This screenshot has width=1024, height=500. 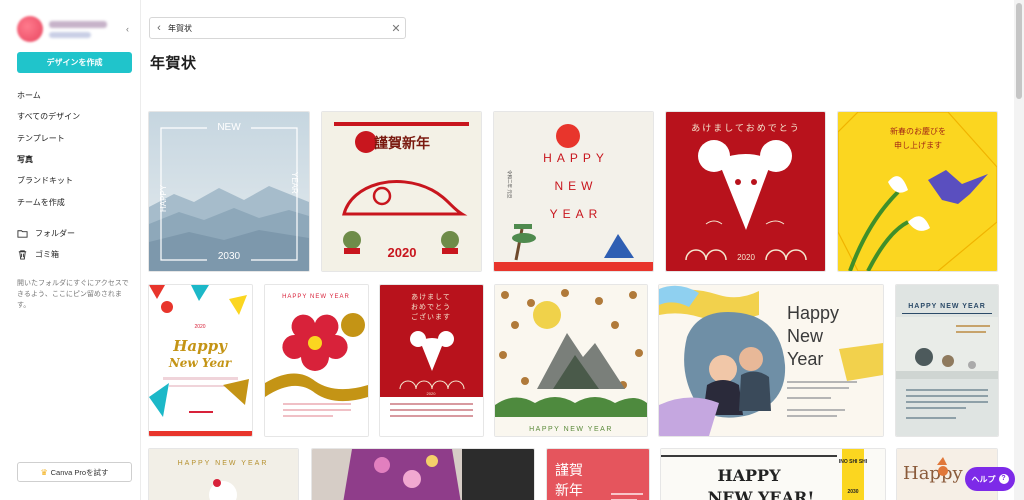 What do you see at coordinates (77, 116) in the screenshot?
I see `sidebar-item-all-designs: すべてのデザイン` at bounding box center [77, 116].